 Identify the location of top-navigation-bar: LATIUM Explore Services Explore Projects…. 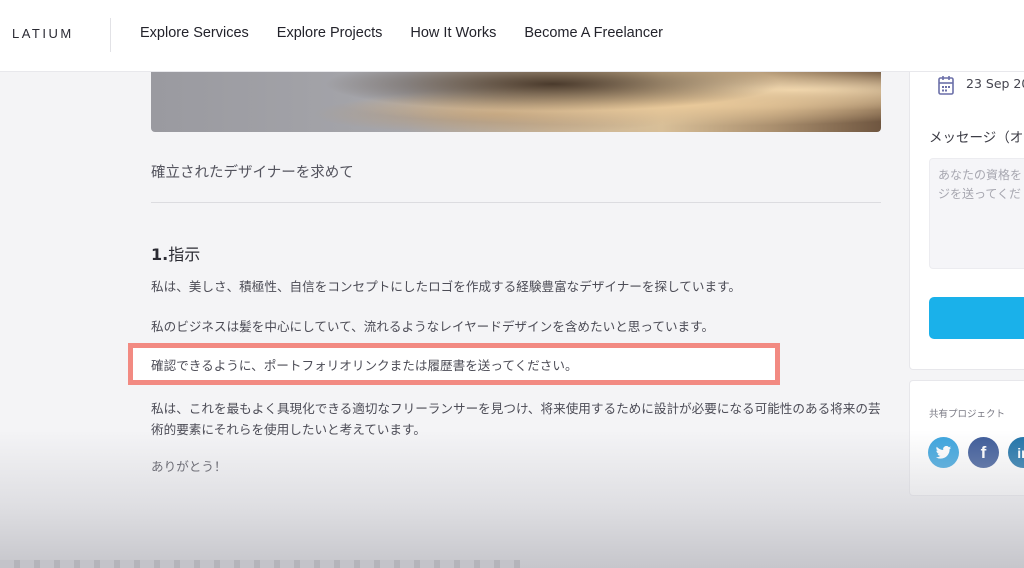
(512, 36).